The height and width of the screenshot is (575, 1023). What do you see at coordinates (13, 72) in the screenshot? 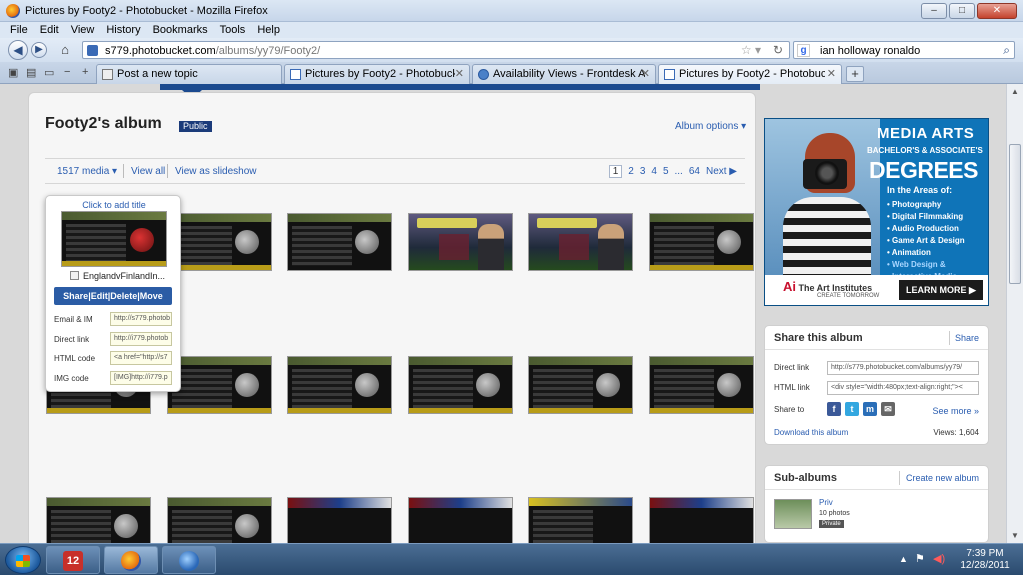
I see `tab-tool-icon: ▣` at bounding box center [13, 72].